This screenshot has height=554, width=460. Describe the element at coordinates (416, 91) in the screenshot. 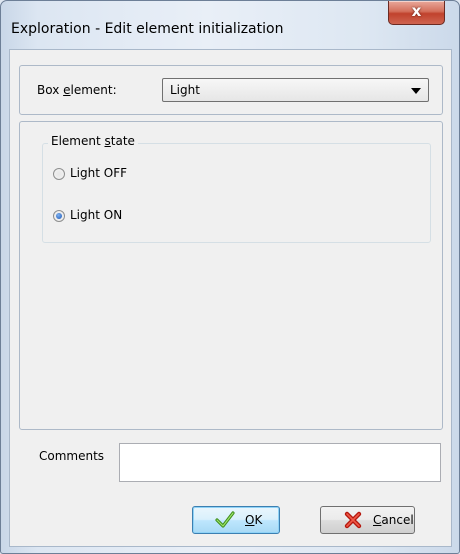

I see `chevron-down-icon` at that location.